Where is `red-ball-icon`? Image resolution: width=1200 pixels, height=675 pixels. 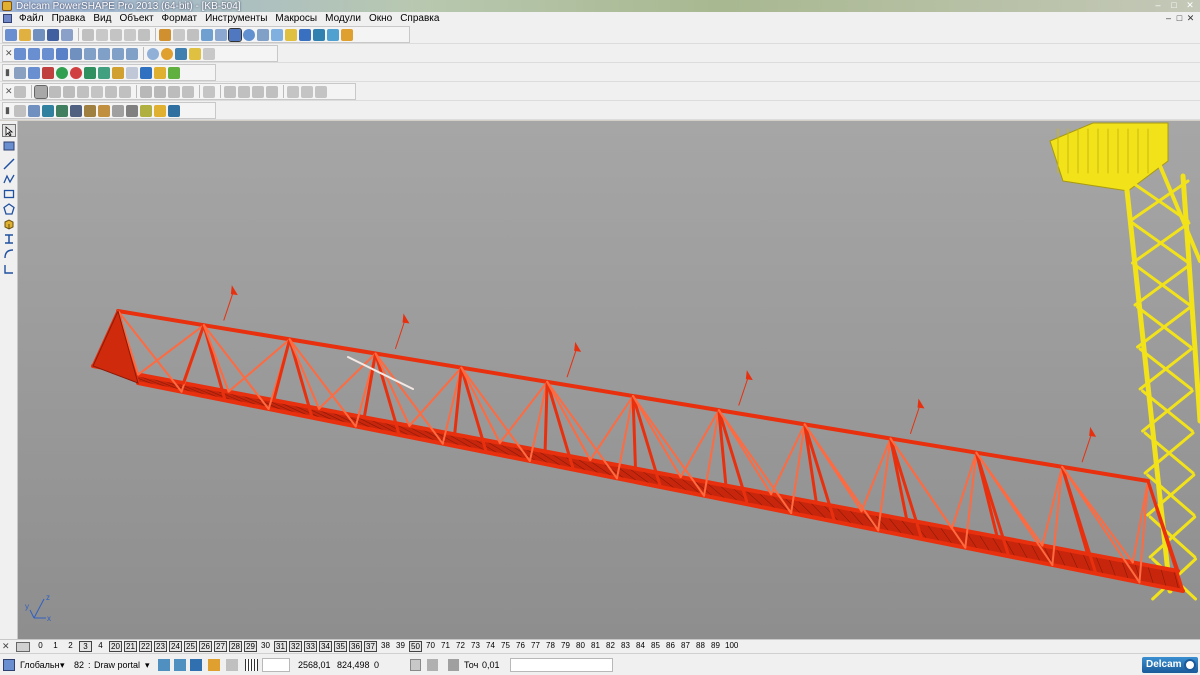
red-ball-icon is located at coordinates (76, 72).